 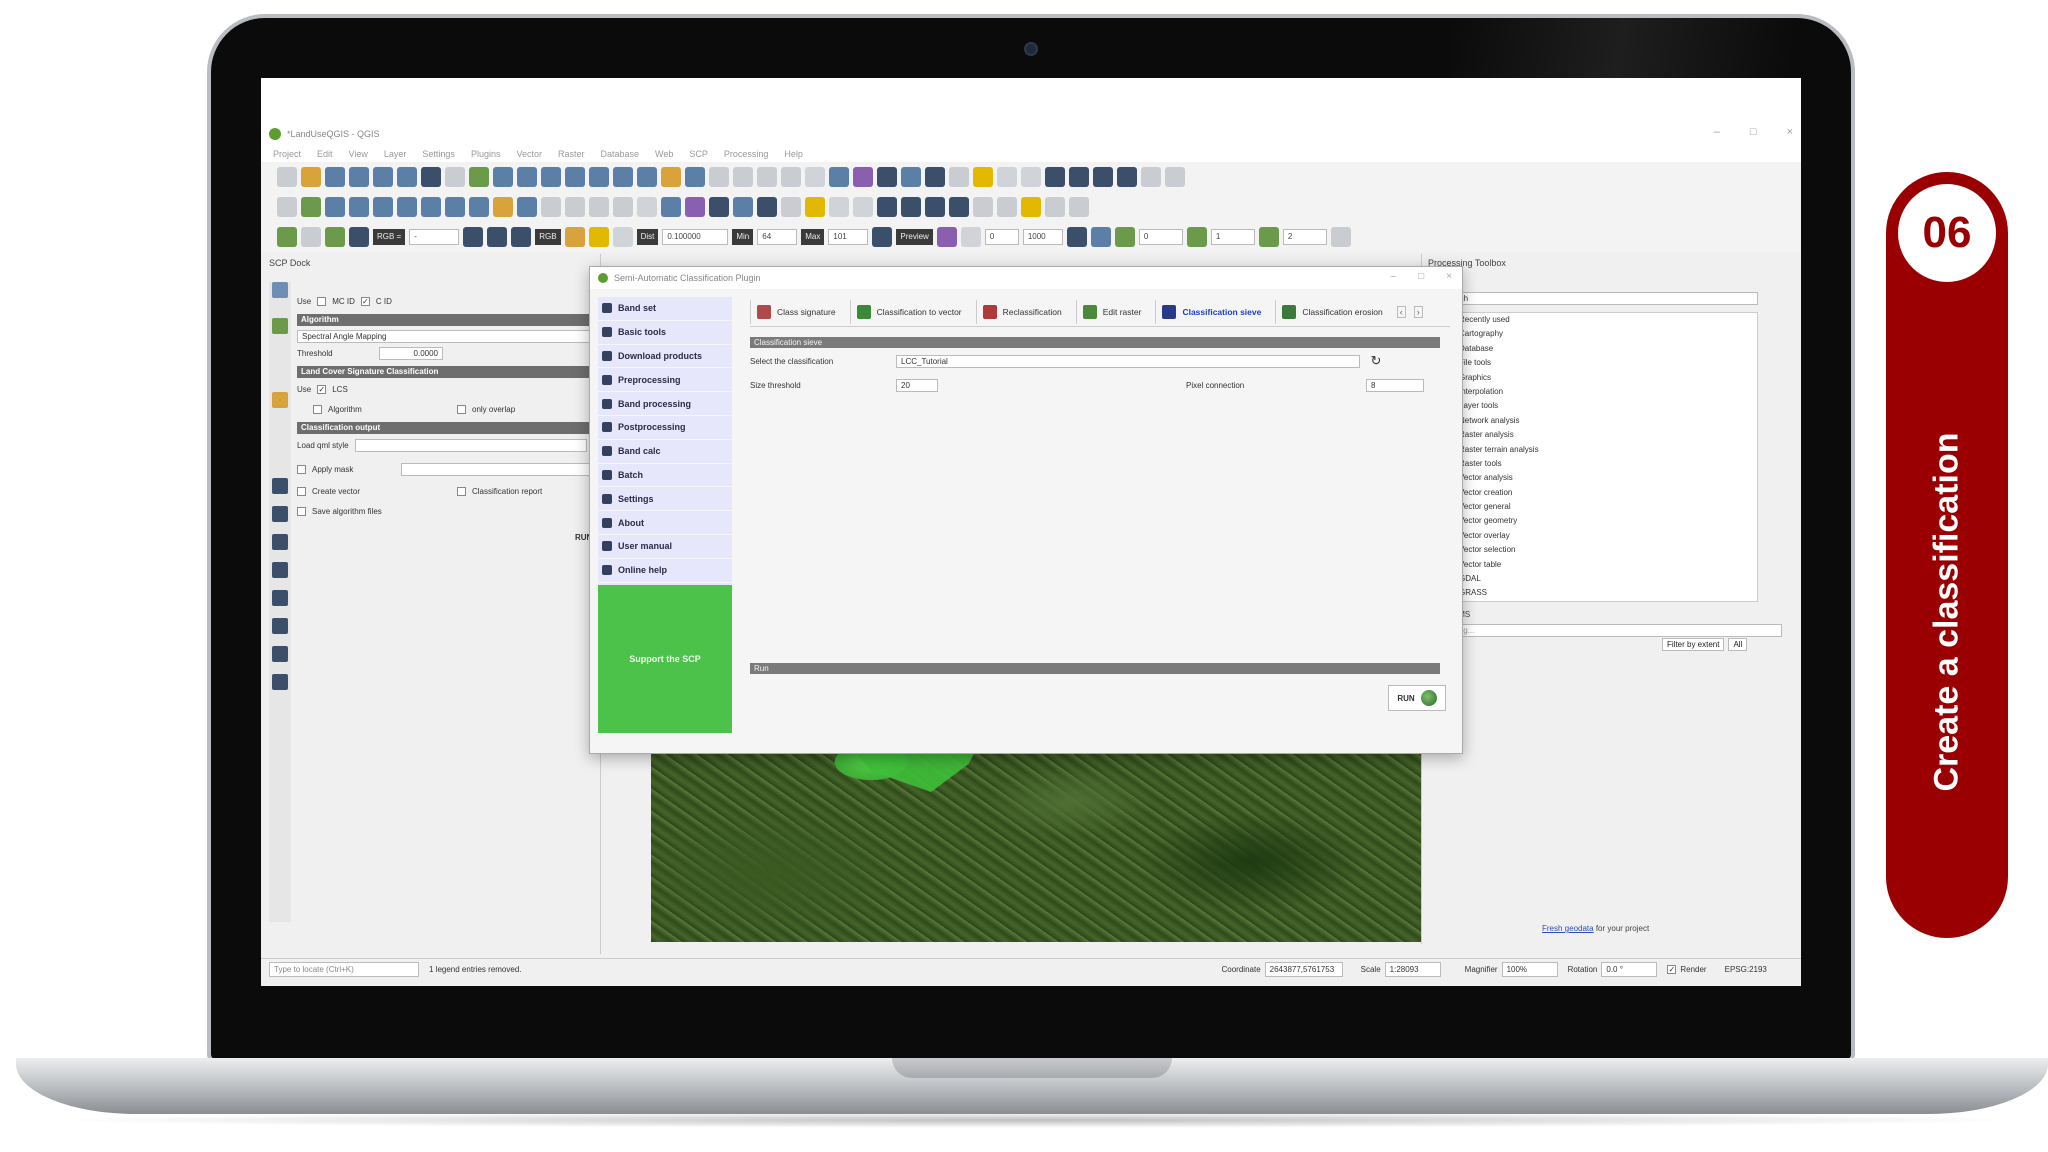 What do you see at coordinates (1593, 464) in the screenshot?
I see `toolbox-item: Raster tools` at bounding box center [1593, 464].